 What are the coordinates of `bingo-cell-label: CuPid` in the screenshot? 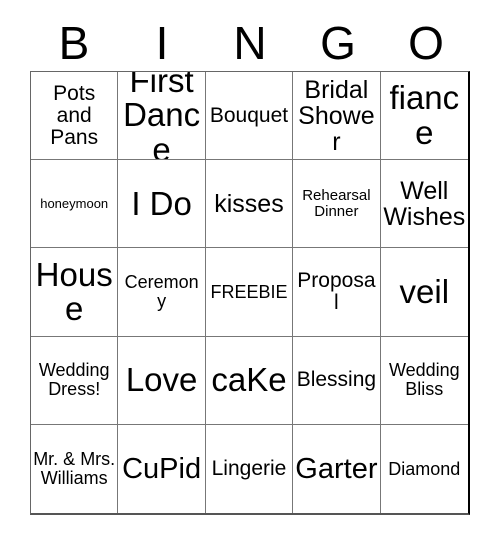 It's located at (162, 468).